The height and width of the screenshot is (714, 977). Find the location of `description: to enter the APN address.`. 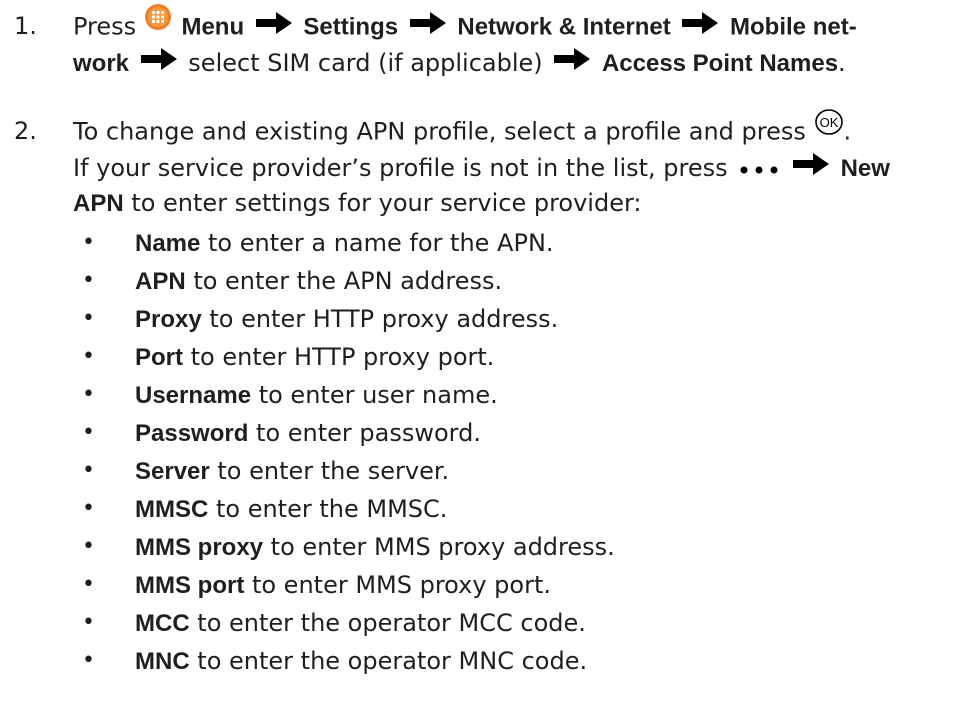

description: to enter the APN address. is located at coordinates (348, 281).